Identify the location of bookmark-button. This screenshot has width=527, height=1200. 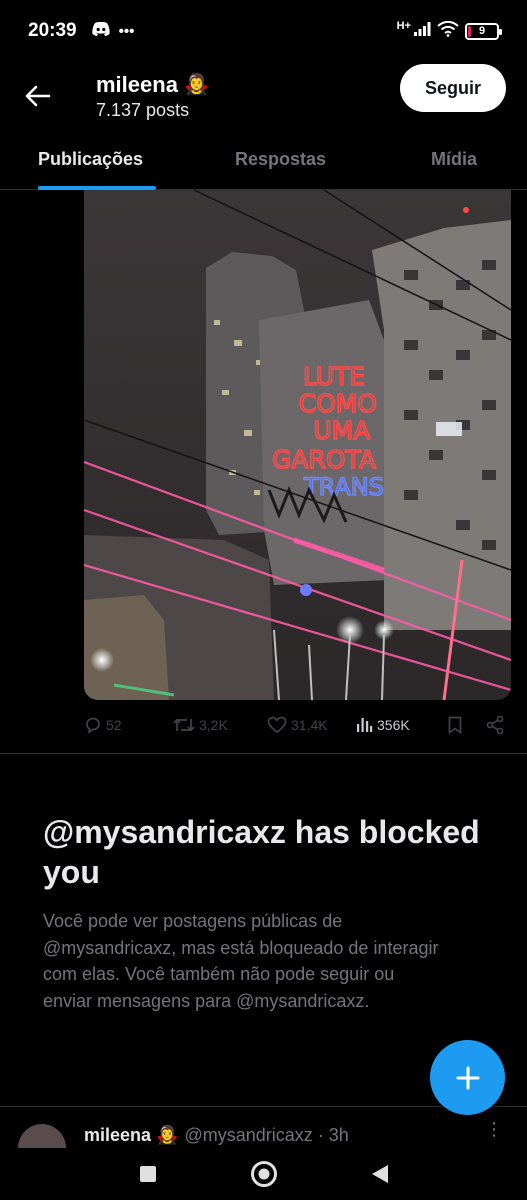
(466, 725).